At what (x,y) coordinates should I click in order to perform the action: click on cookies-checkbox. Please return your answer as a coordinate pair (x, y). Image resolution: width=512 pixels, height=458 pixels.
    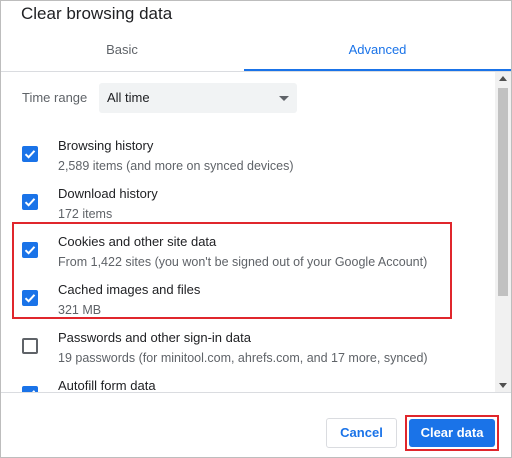
    Looking at the image, I should click on (30, 250).